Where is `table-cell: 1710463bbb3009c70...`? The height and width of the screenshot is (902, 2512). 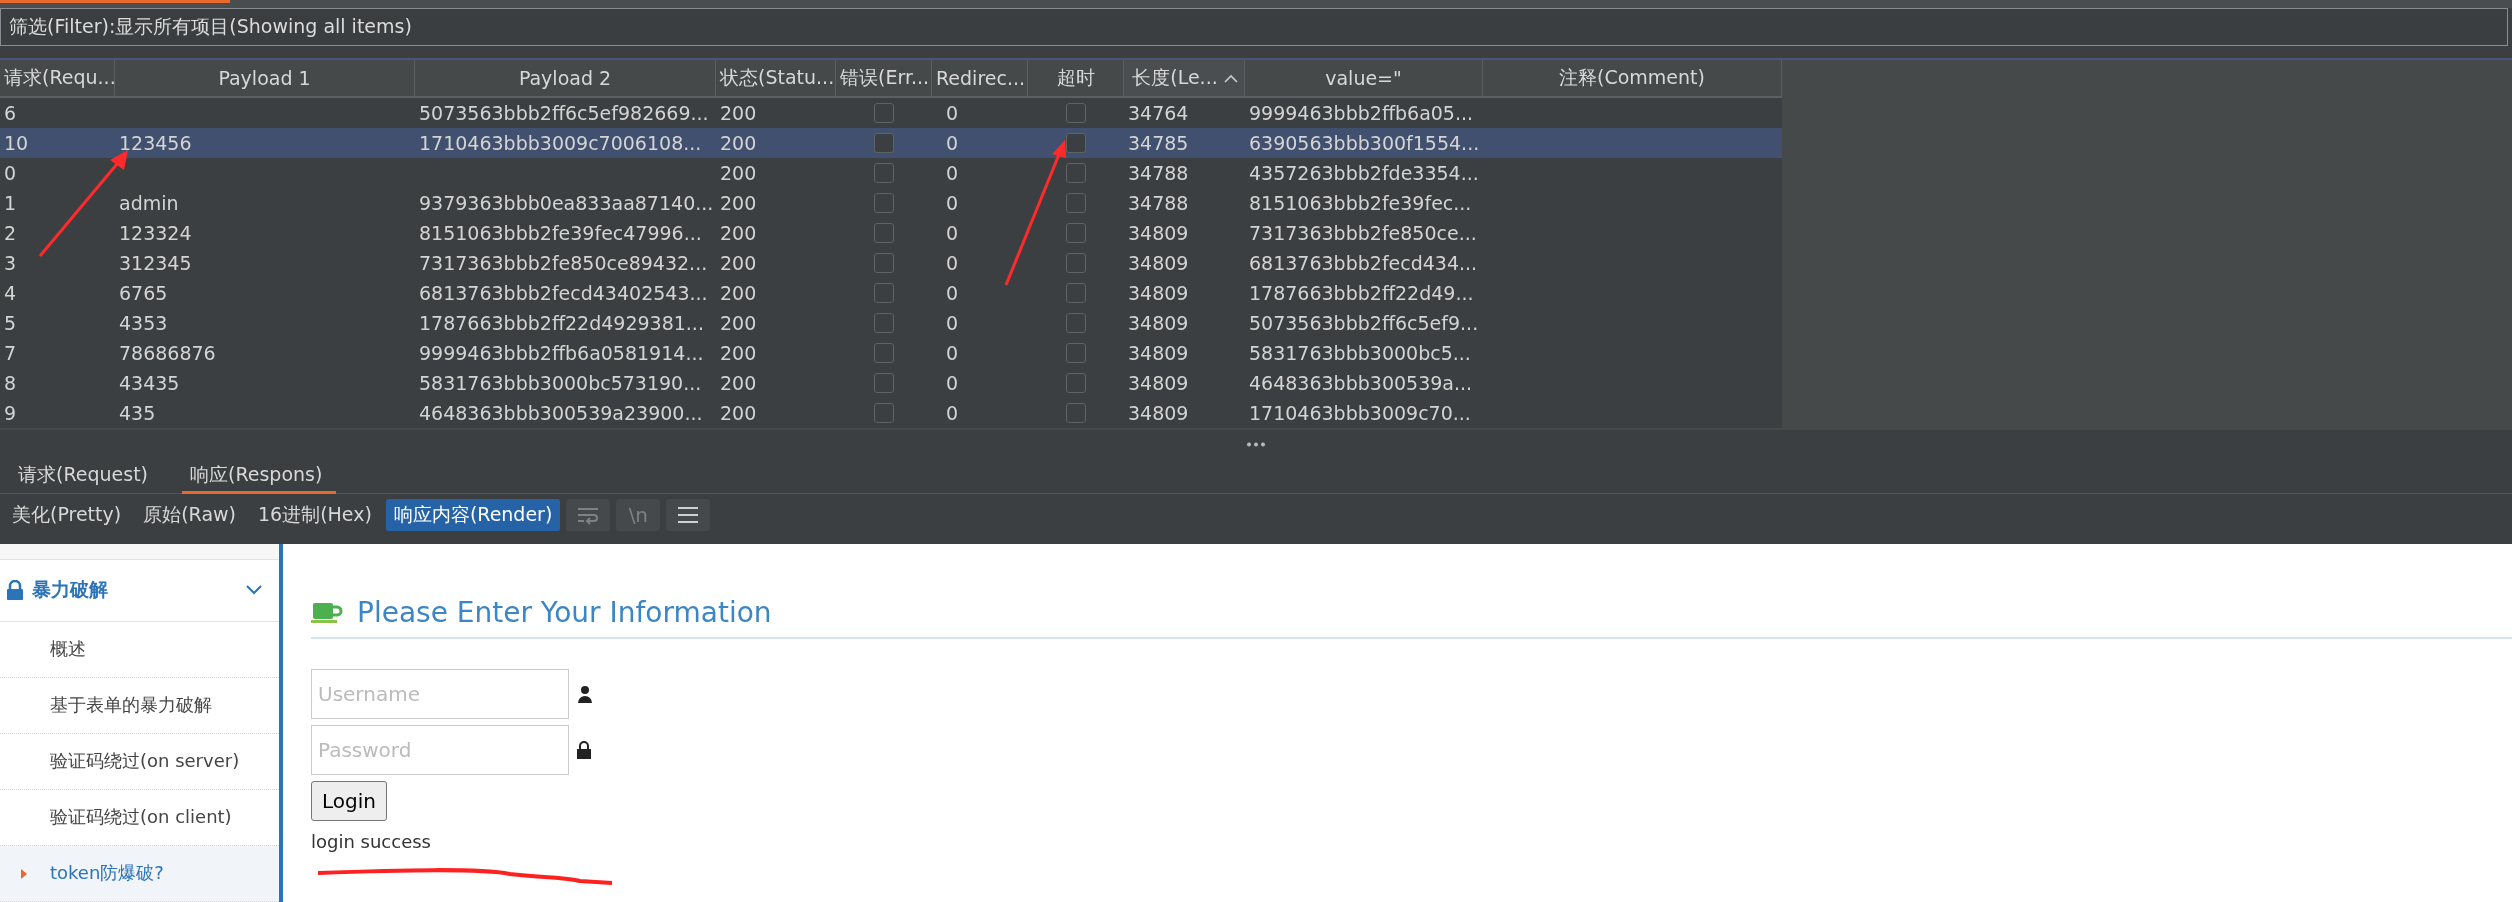
table-cell: 1710463bbb3009c70... is located at coordinates (1360, 412).